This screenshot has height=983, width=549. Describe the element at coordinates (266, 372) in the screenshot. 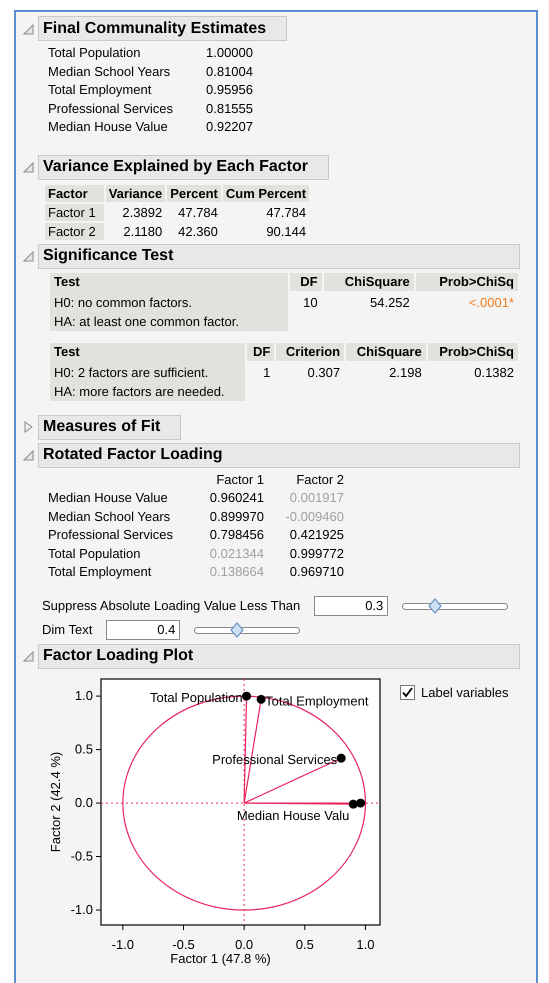

I see `table-cell: 1` at that location.